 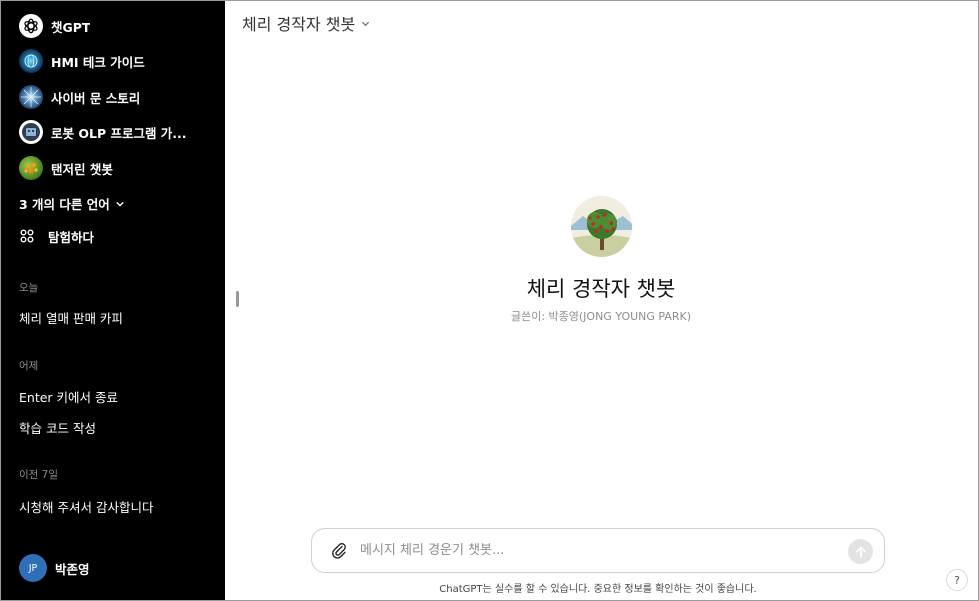 What do you see at coordinates (29, 366) in the screenshot?
I see `history-section-yesterday: 어제` at bounding box center [29, 366].